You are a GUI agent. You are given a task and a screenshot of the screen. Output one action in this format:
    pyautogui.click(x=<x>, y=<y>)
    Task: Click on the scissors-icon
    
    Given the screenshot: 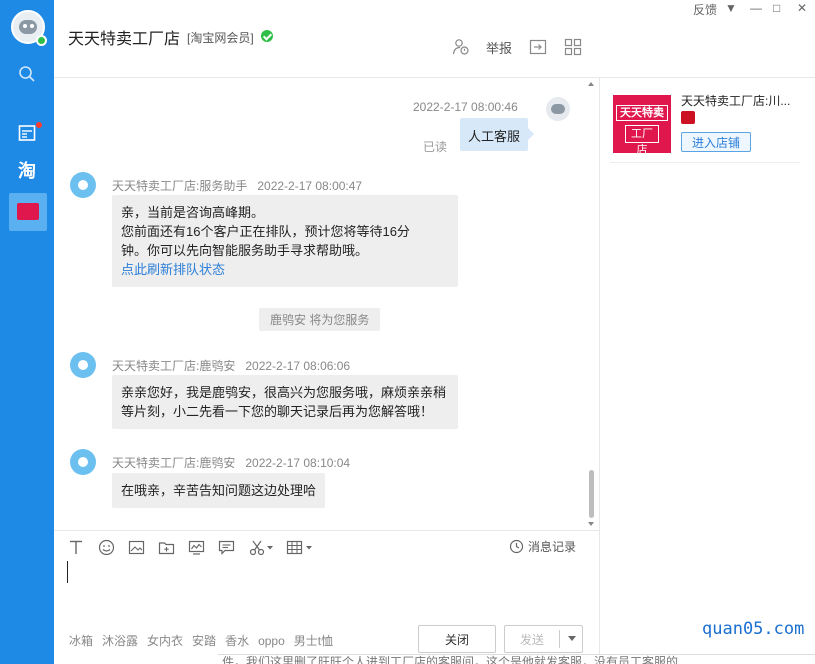 What is the action you would take?
    pyautogui.click(x=262, y=547)
    